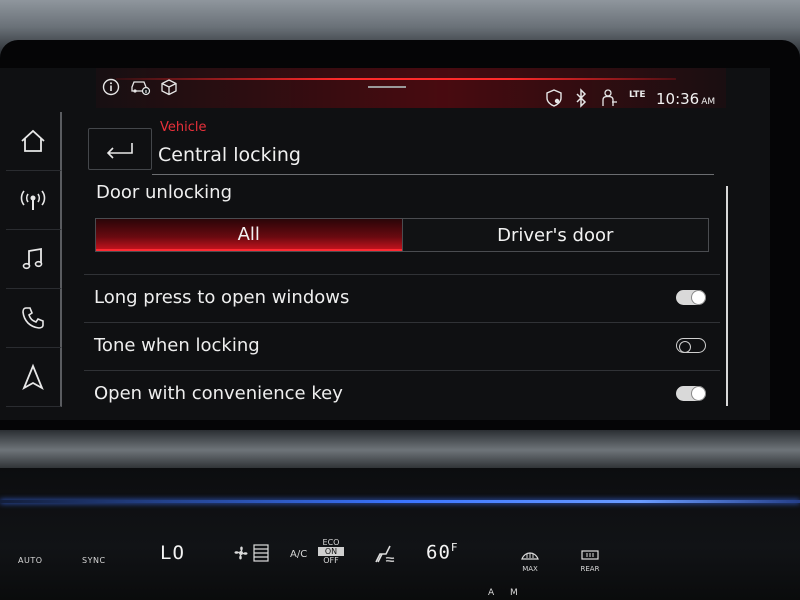 This screenshot has height=600, width=800. I want to click on temperature-unit: F, so click(454, 547).